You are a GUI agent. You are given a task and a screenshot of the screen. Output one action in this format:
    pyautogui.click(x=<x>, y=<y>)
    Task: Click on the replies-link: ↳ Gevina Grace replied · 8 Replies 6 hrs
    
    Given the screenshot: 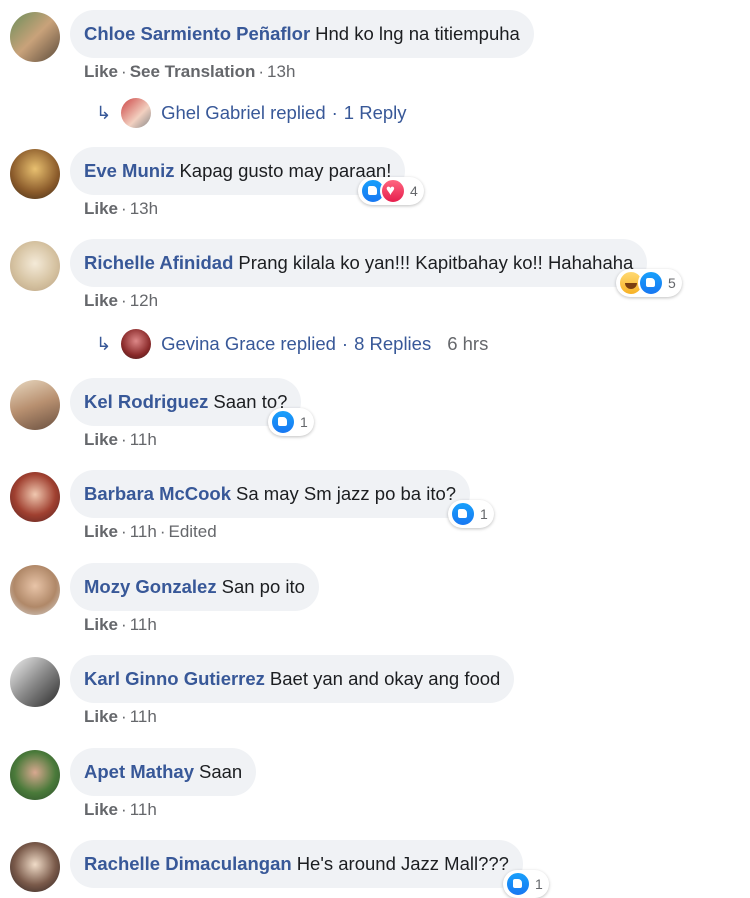 What is the action you would take?
    pyautogui.click(x=292, y=344)
    